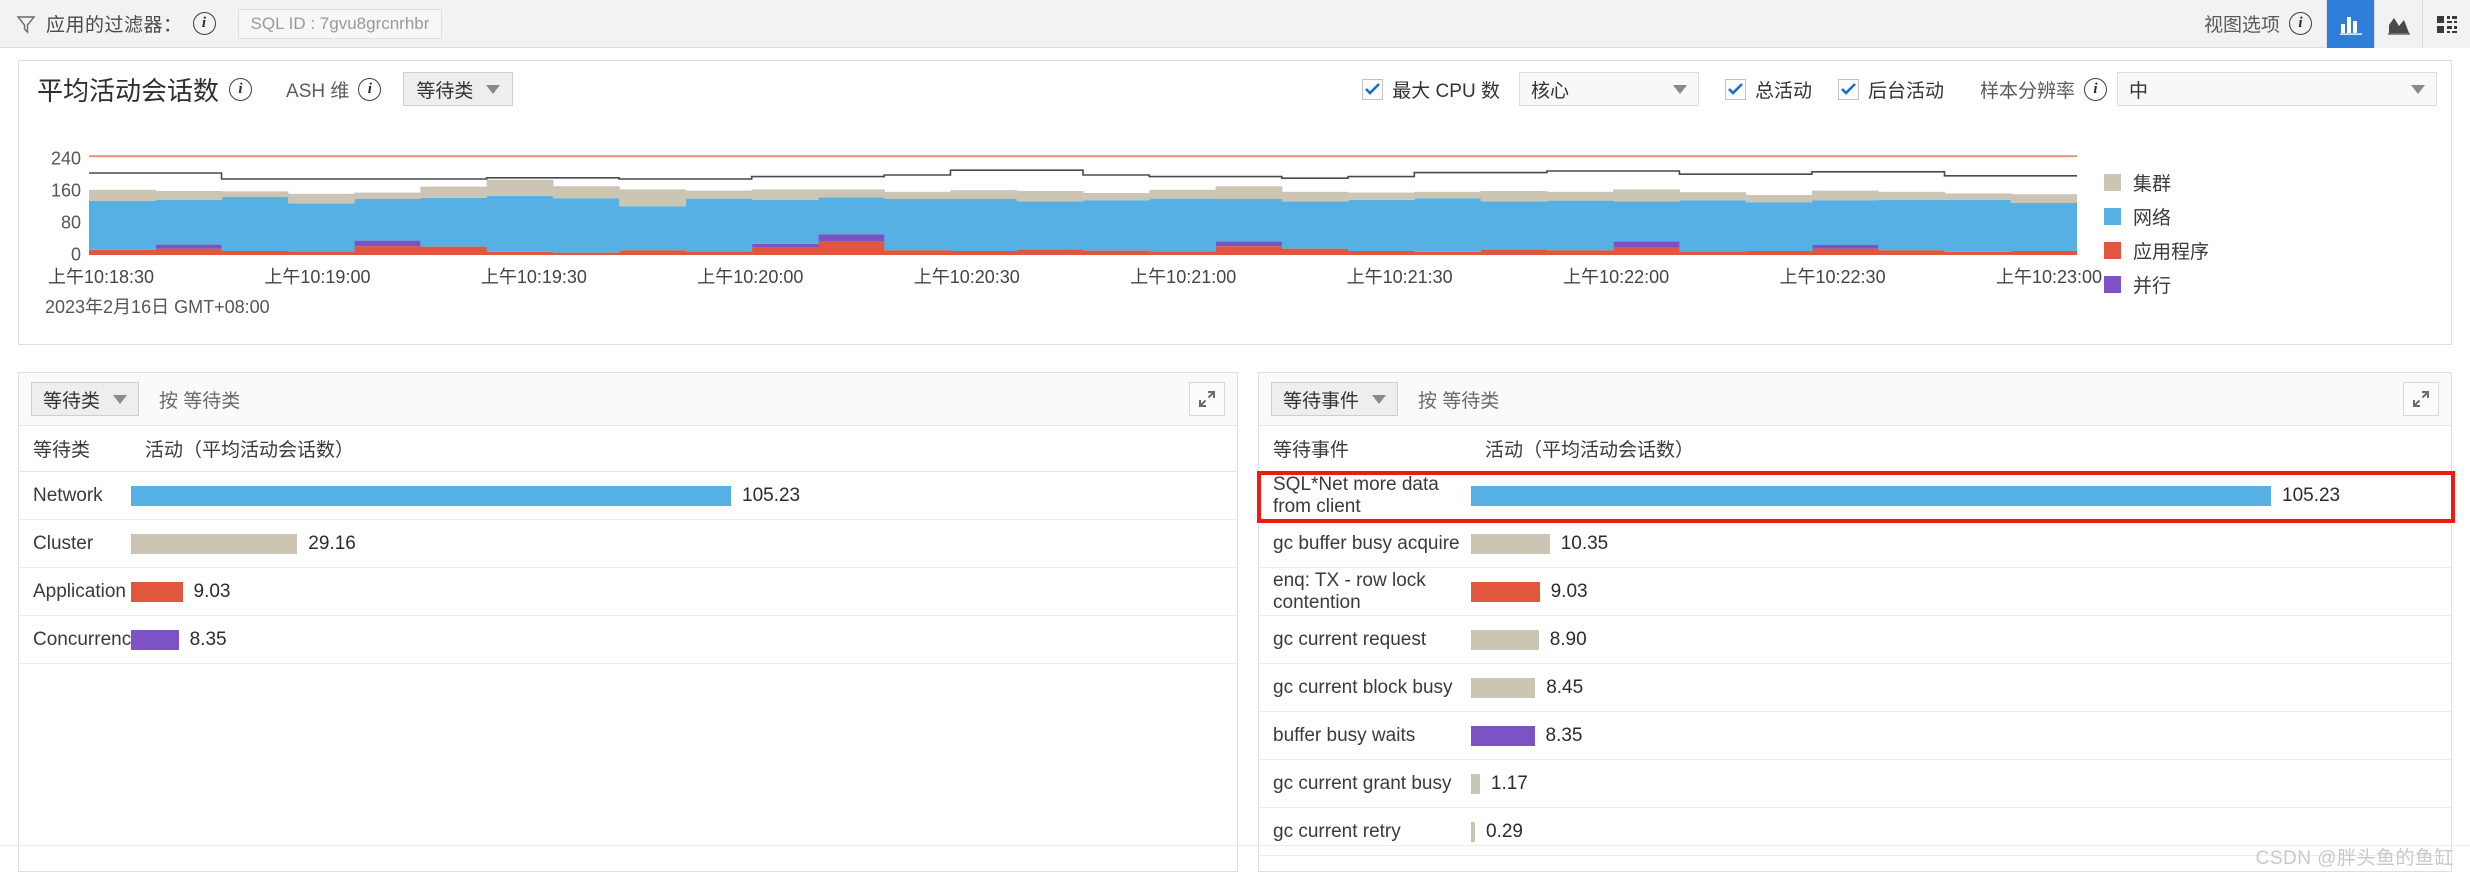  What do you see at coordinates (628, 543) in the screenshot?
I see `table-row: Cluster 29.16` at bounding box center [628, 543].